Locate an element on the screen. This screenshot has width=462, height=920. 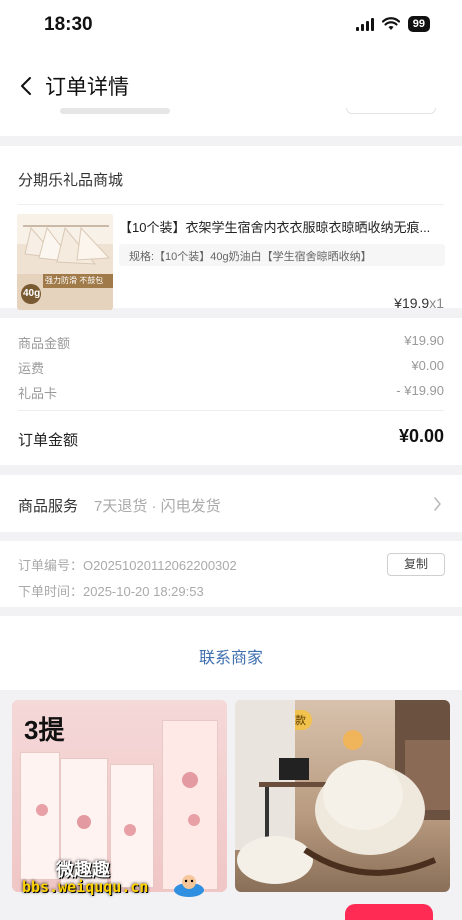
product-spec: 规格:【10个装】40g奶油白【学生宿舍晾晒收纳】 is located at coordinates (282, 255).